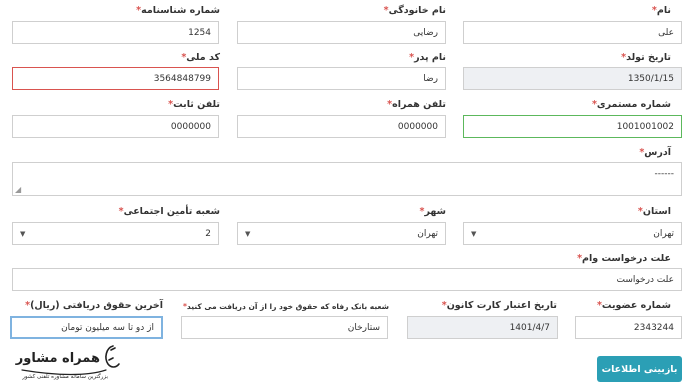  Describe the element at coordinates (633, 305) in the screenshot. I see `membership-number-label: شماره عضویت*` at that location.